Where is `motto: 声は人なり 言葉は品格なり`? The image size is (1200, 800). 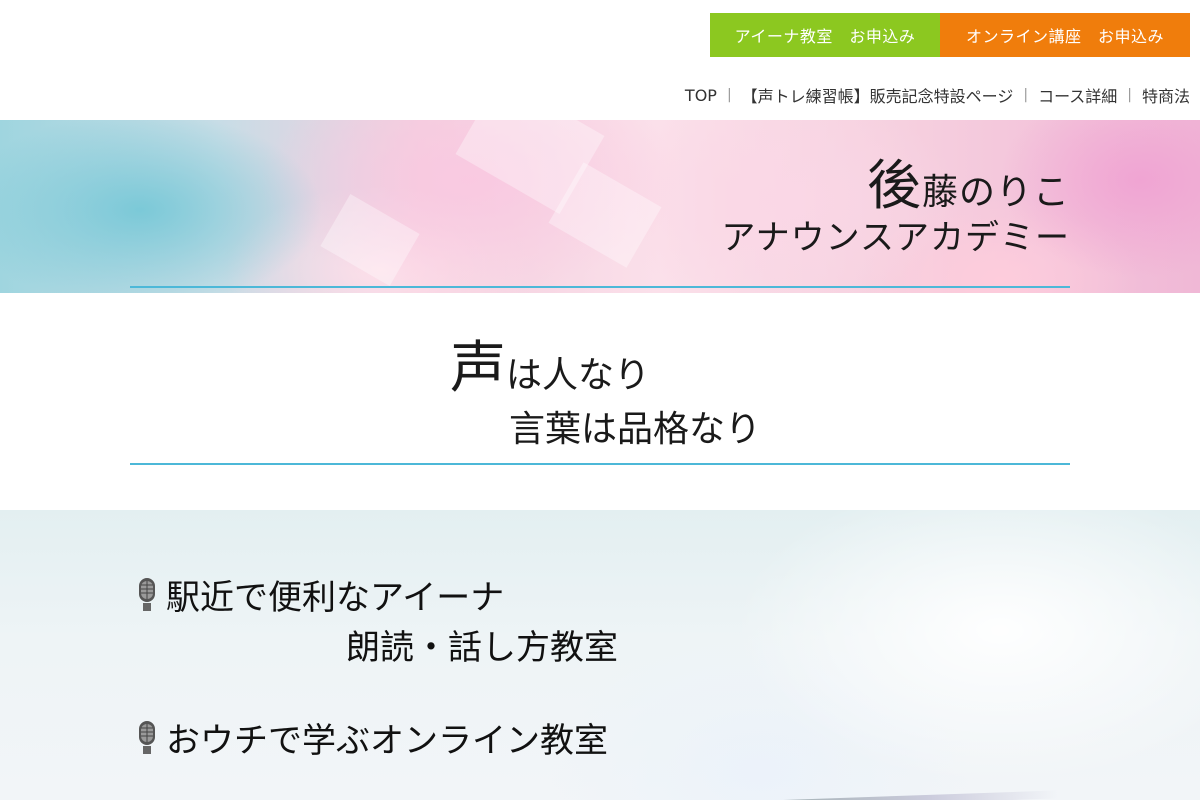 motto: 声は人なり 言葉は品格なり is located at coordinates (600, 395).